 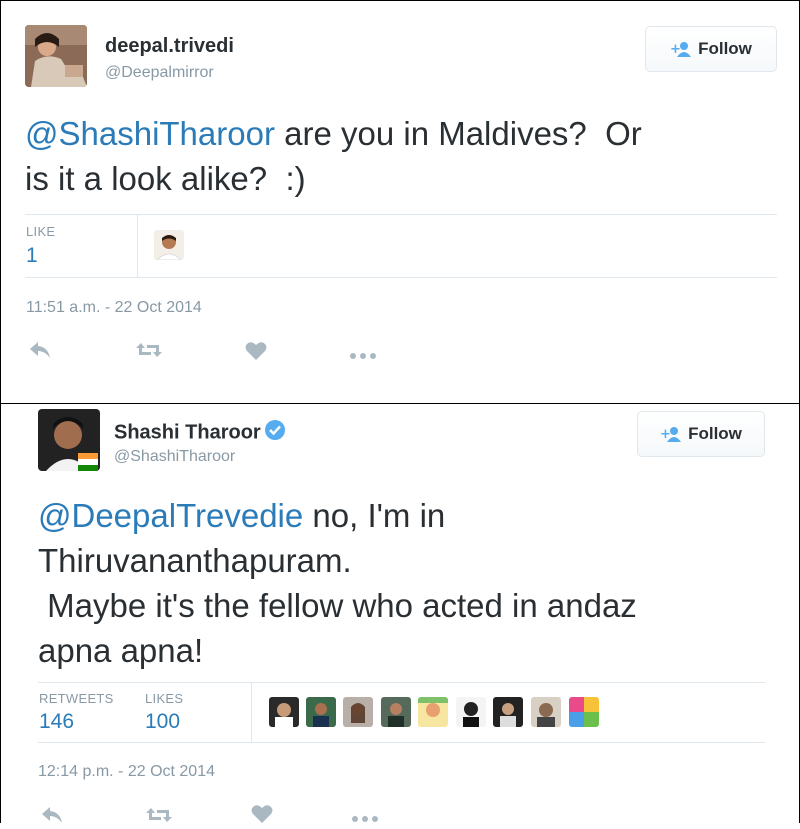 What do you see at coordinates (159, 73) in the screenshot?
I see `user-handle: @Deepalmirror` at bounding box center [159, 73].